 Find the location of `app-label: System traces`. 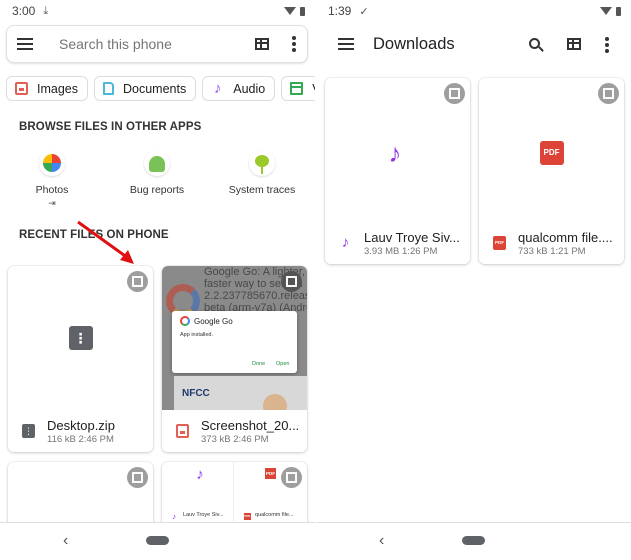

app-label: System traces is located at coordinates (262, 190).